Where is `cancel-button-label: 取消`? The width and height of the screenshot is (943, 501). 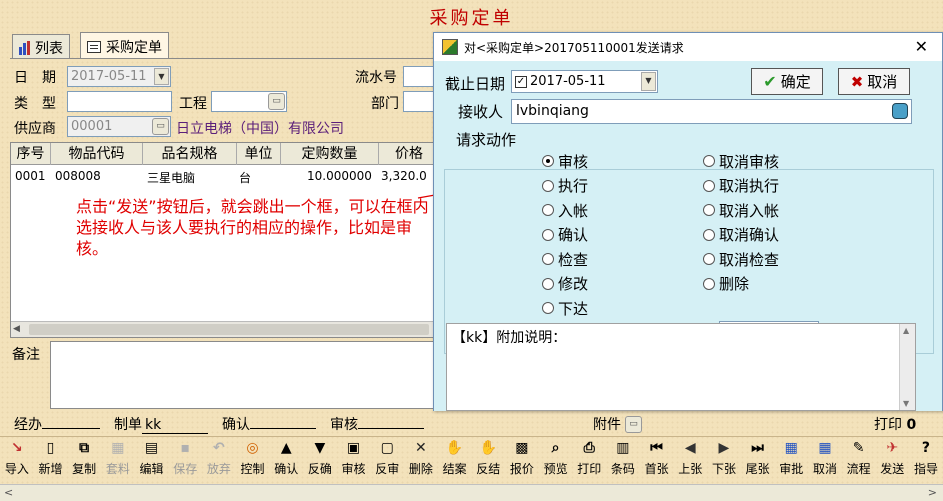
cancel-button-label: 取消 is located at coordinates (882, 82).